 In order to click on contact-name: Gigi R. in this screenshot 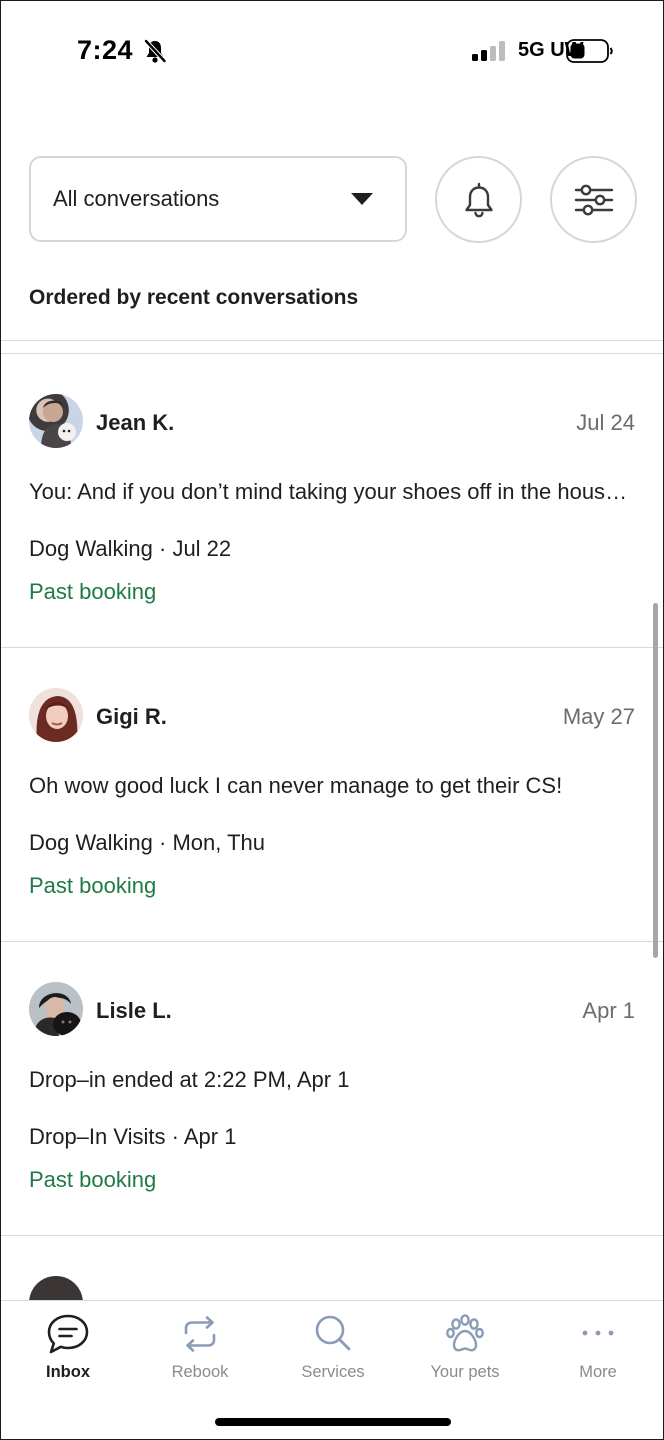, I will do `click(131, 716)`.